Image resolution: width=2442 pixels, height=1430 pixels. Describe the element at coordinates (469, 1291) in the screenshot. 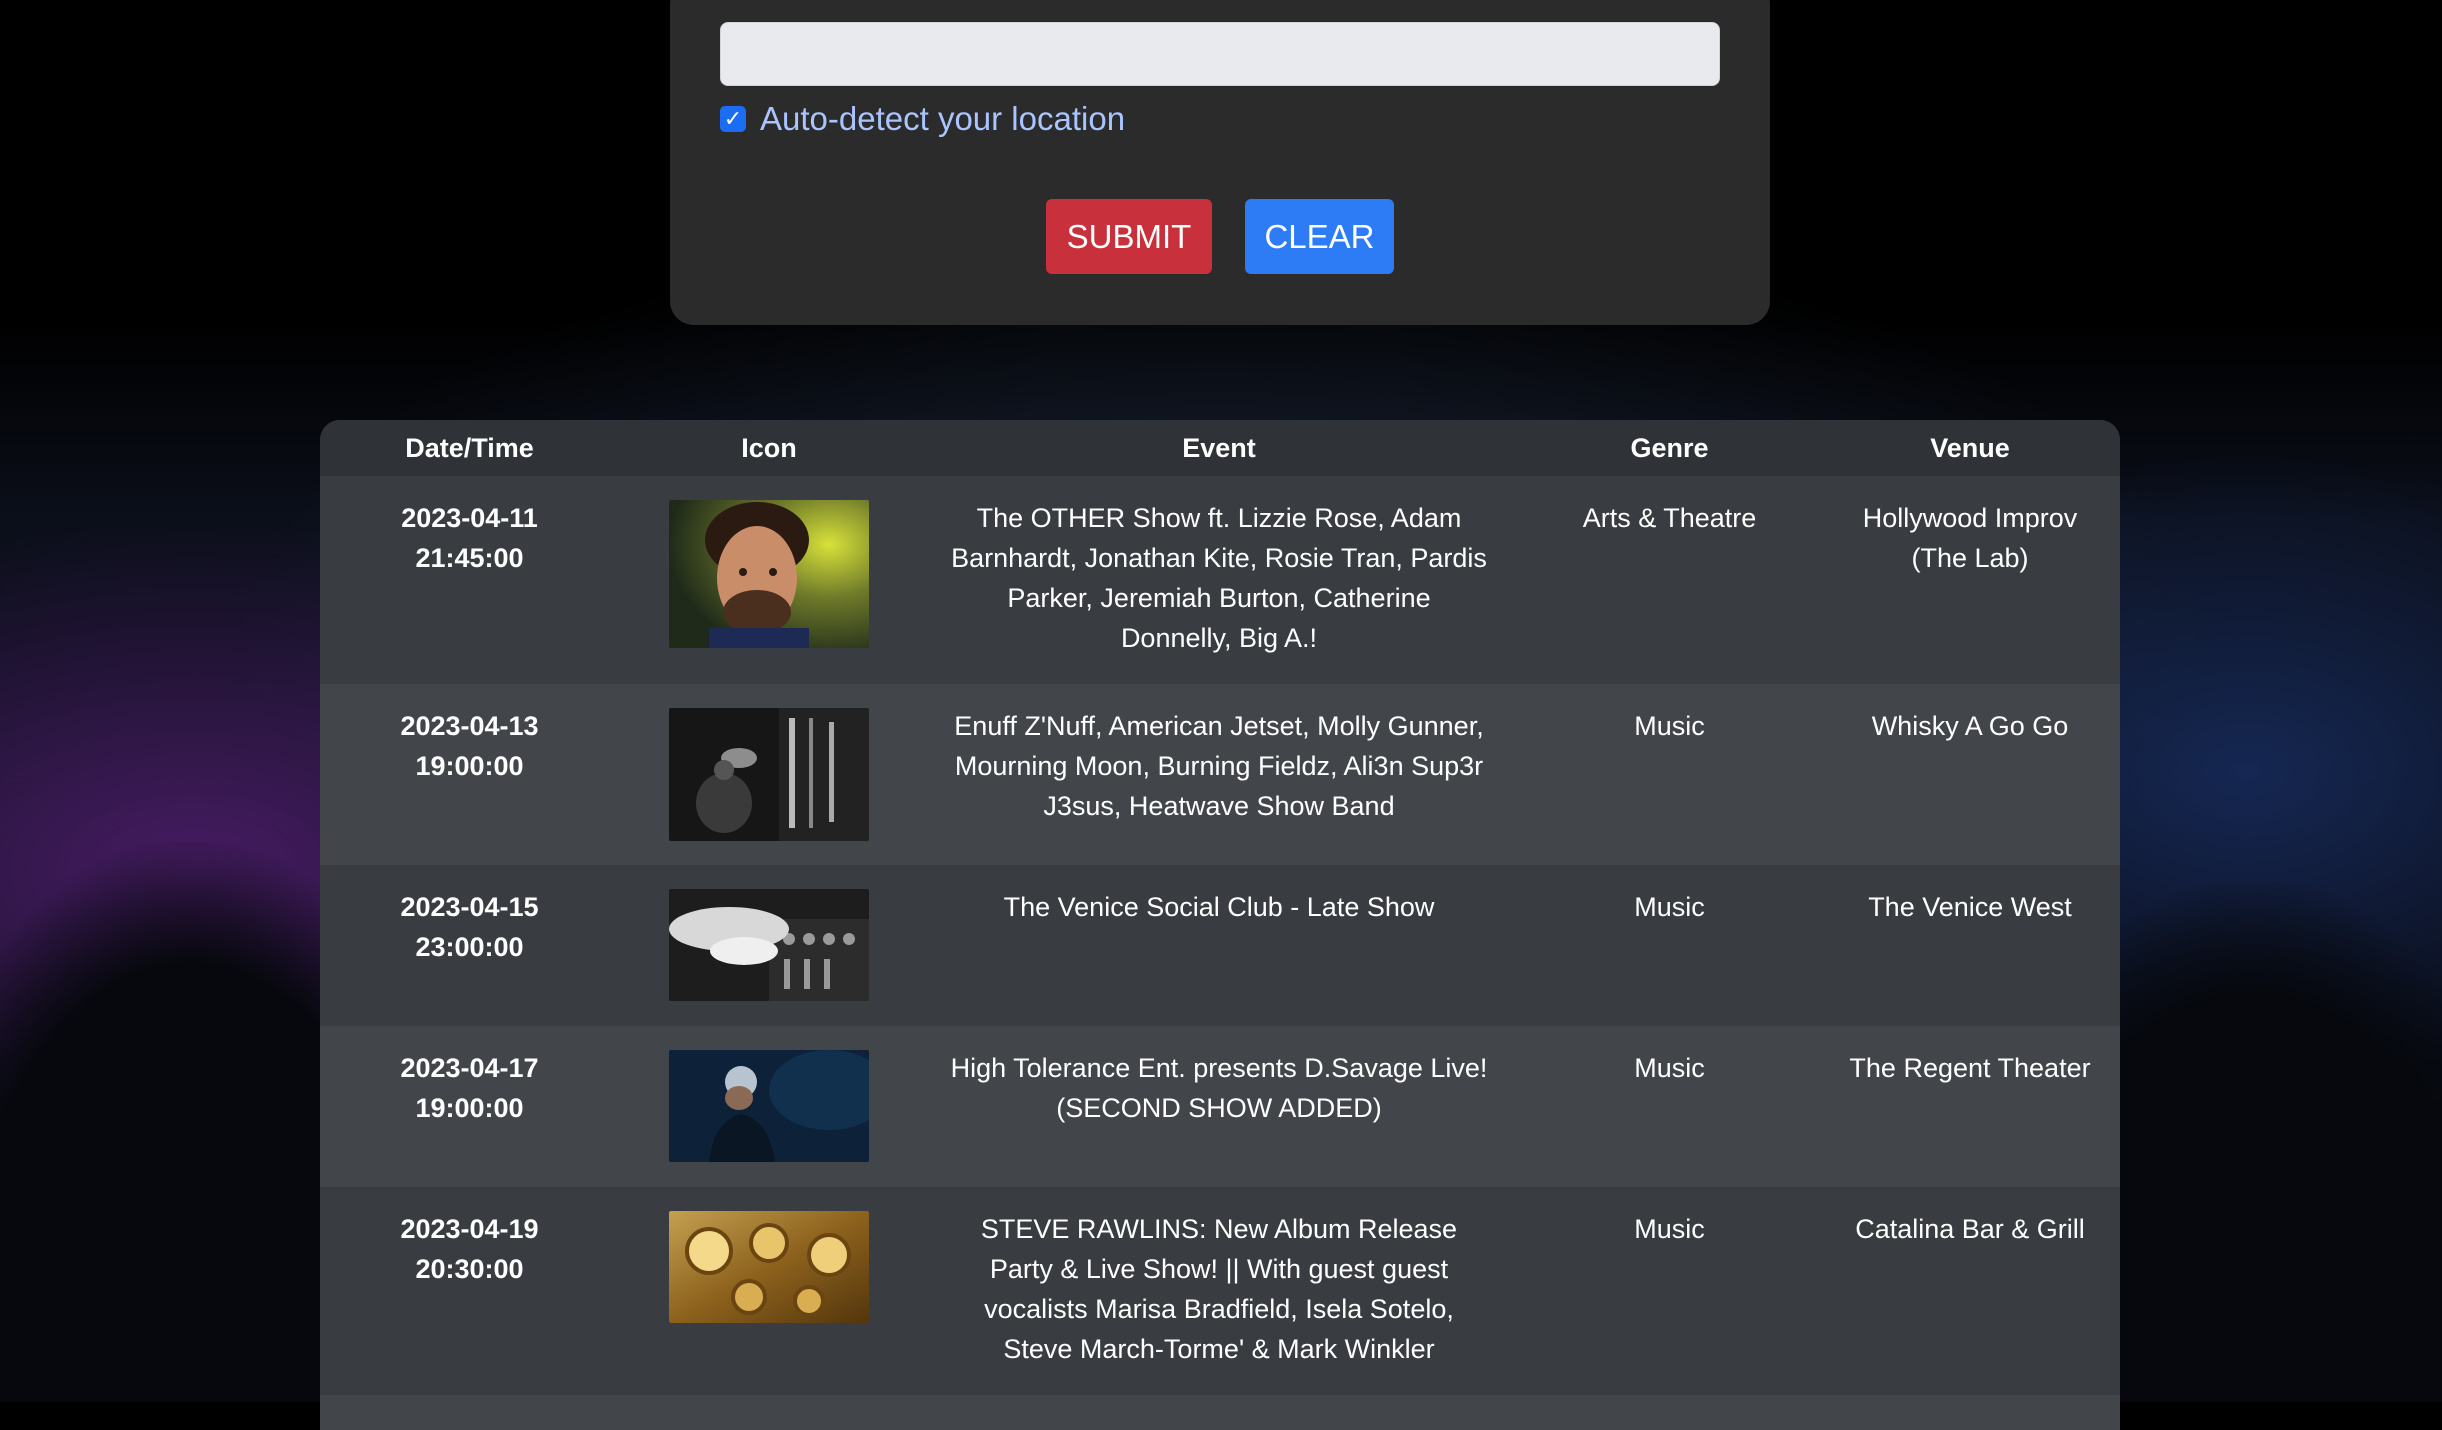

I see `datetime-cell: 2023-04-19 20:30:00` at that location.